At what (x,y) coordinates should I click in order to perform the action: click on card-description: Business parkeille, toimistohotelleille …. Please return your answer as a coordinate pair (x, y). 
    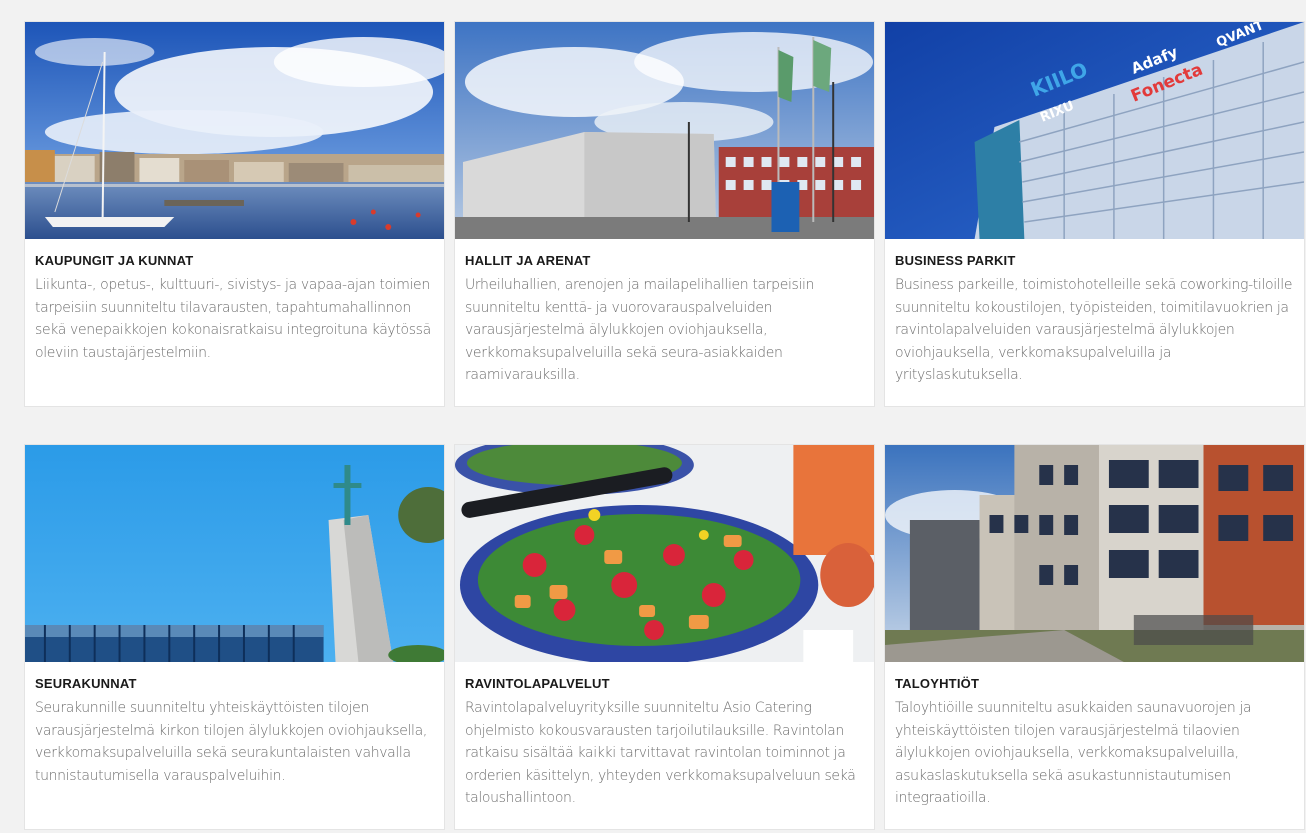
    Looking at the image, I should click on (1094, 330).